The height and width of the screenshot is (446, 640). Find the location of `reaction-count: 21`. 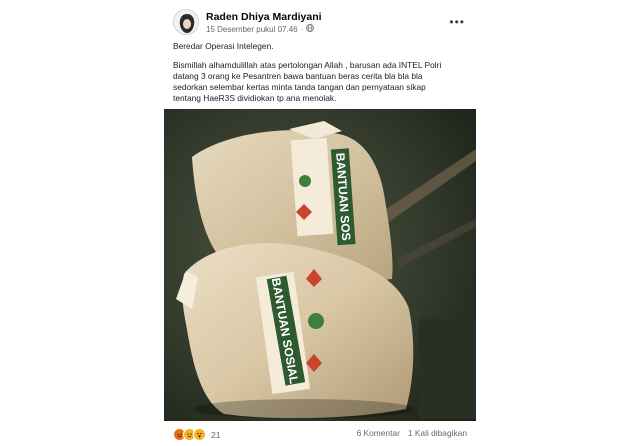

reaction-count: 21 is located at coordinates (216, 435).